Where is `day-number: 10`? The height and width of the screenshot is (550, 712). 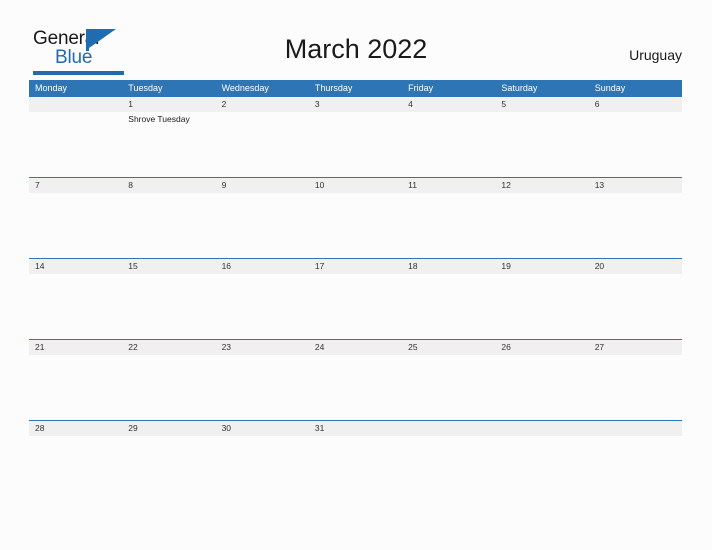 day-number: 10 is located at coordinates (355, 185).